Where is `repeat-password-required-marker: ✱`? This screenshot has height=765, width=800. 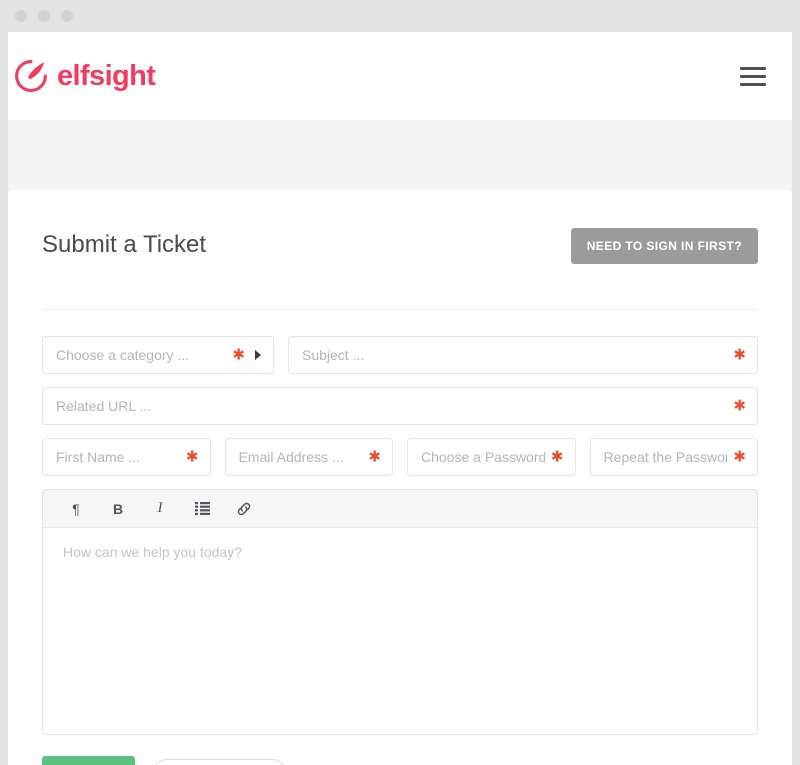 repeat-password-required-marker: ✱ is located at coordinates (739, 457).